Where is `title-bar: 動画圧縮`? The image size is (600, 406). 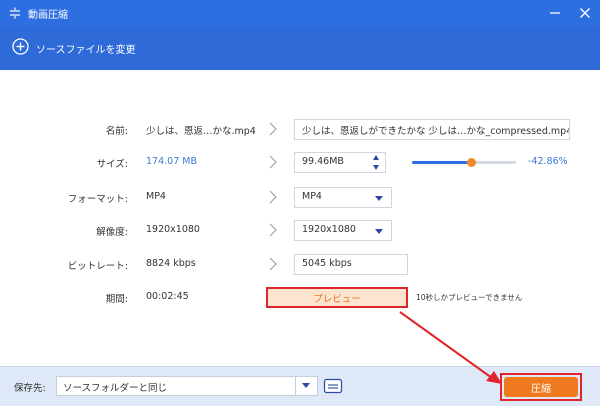
title-bar: 動画圧縮 is located at coordinates (300, 13).